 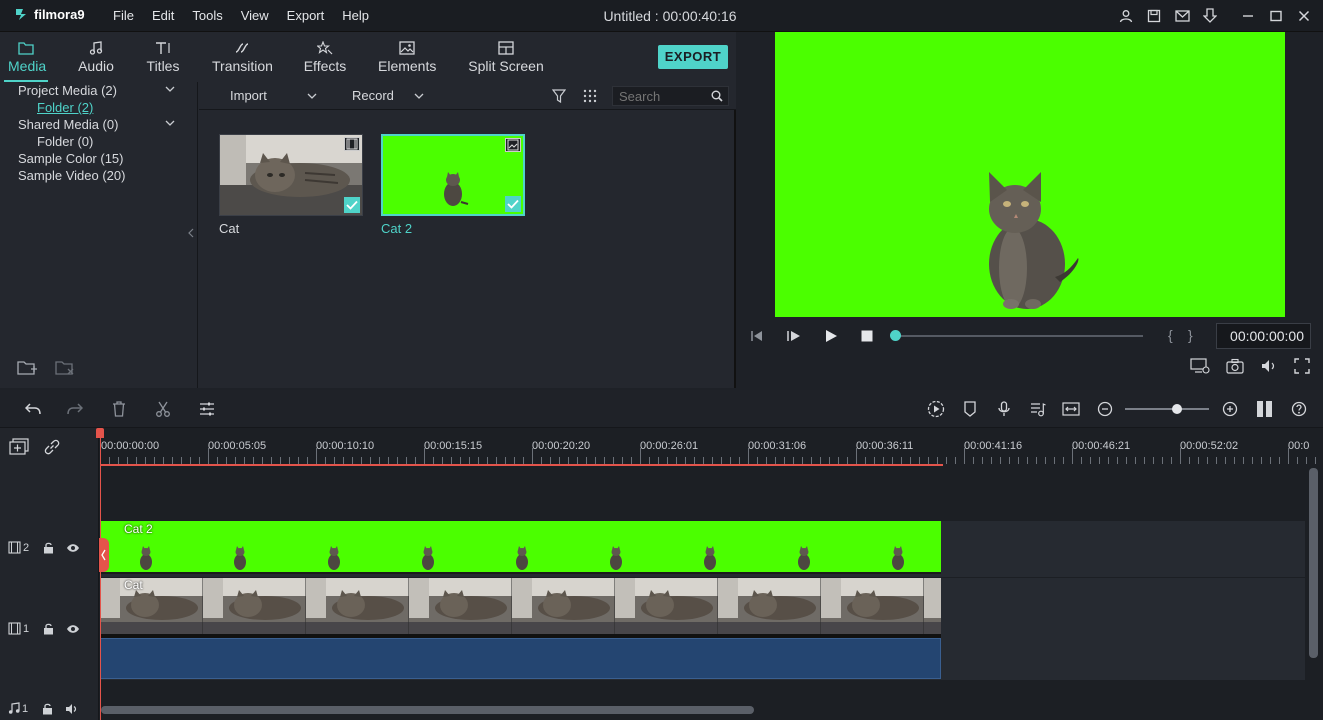 I want to click on add-folder-icon, so click(x=27, y=368).